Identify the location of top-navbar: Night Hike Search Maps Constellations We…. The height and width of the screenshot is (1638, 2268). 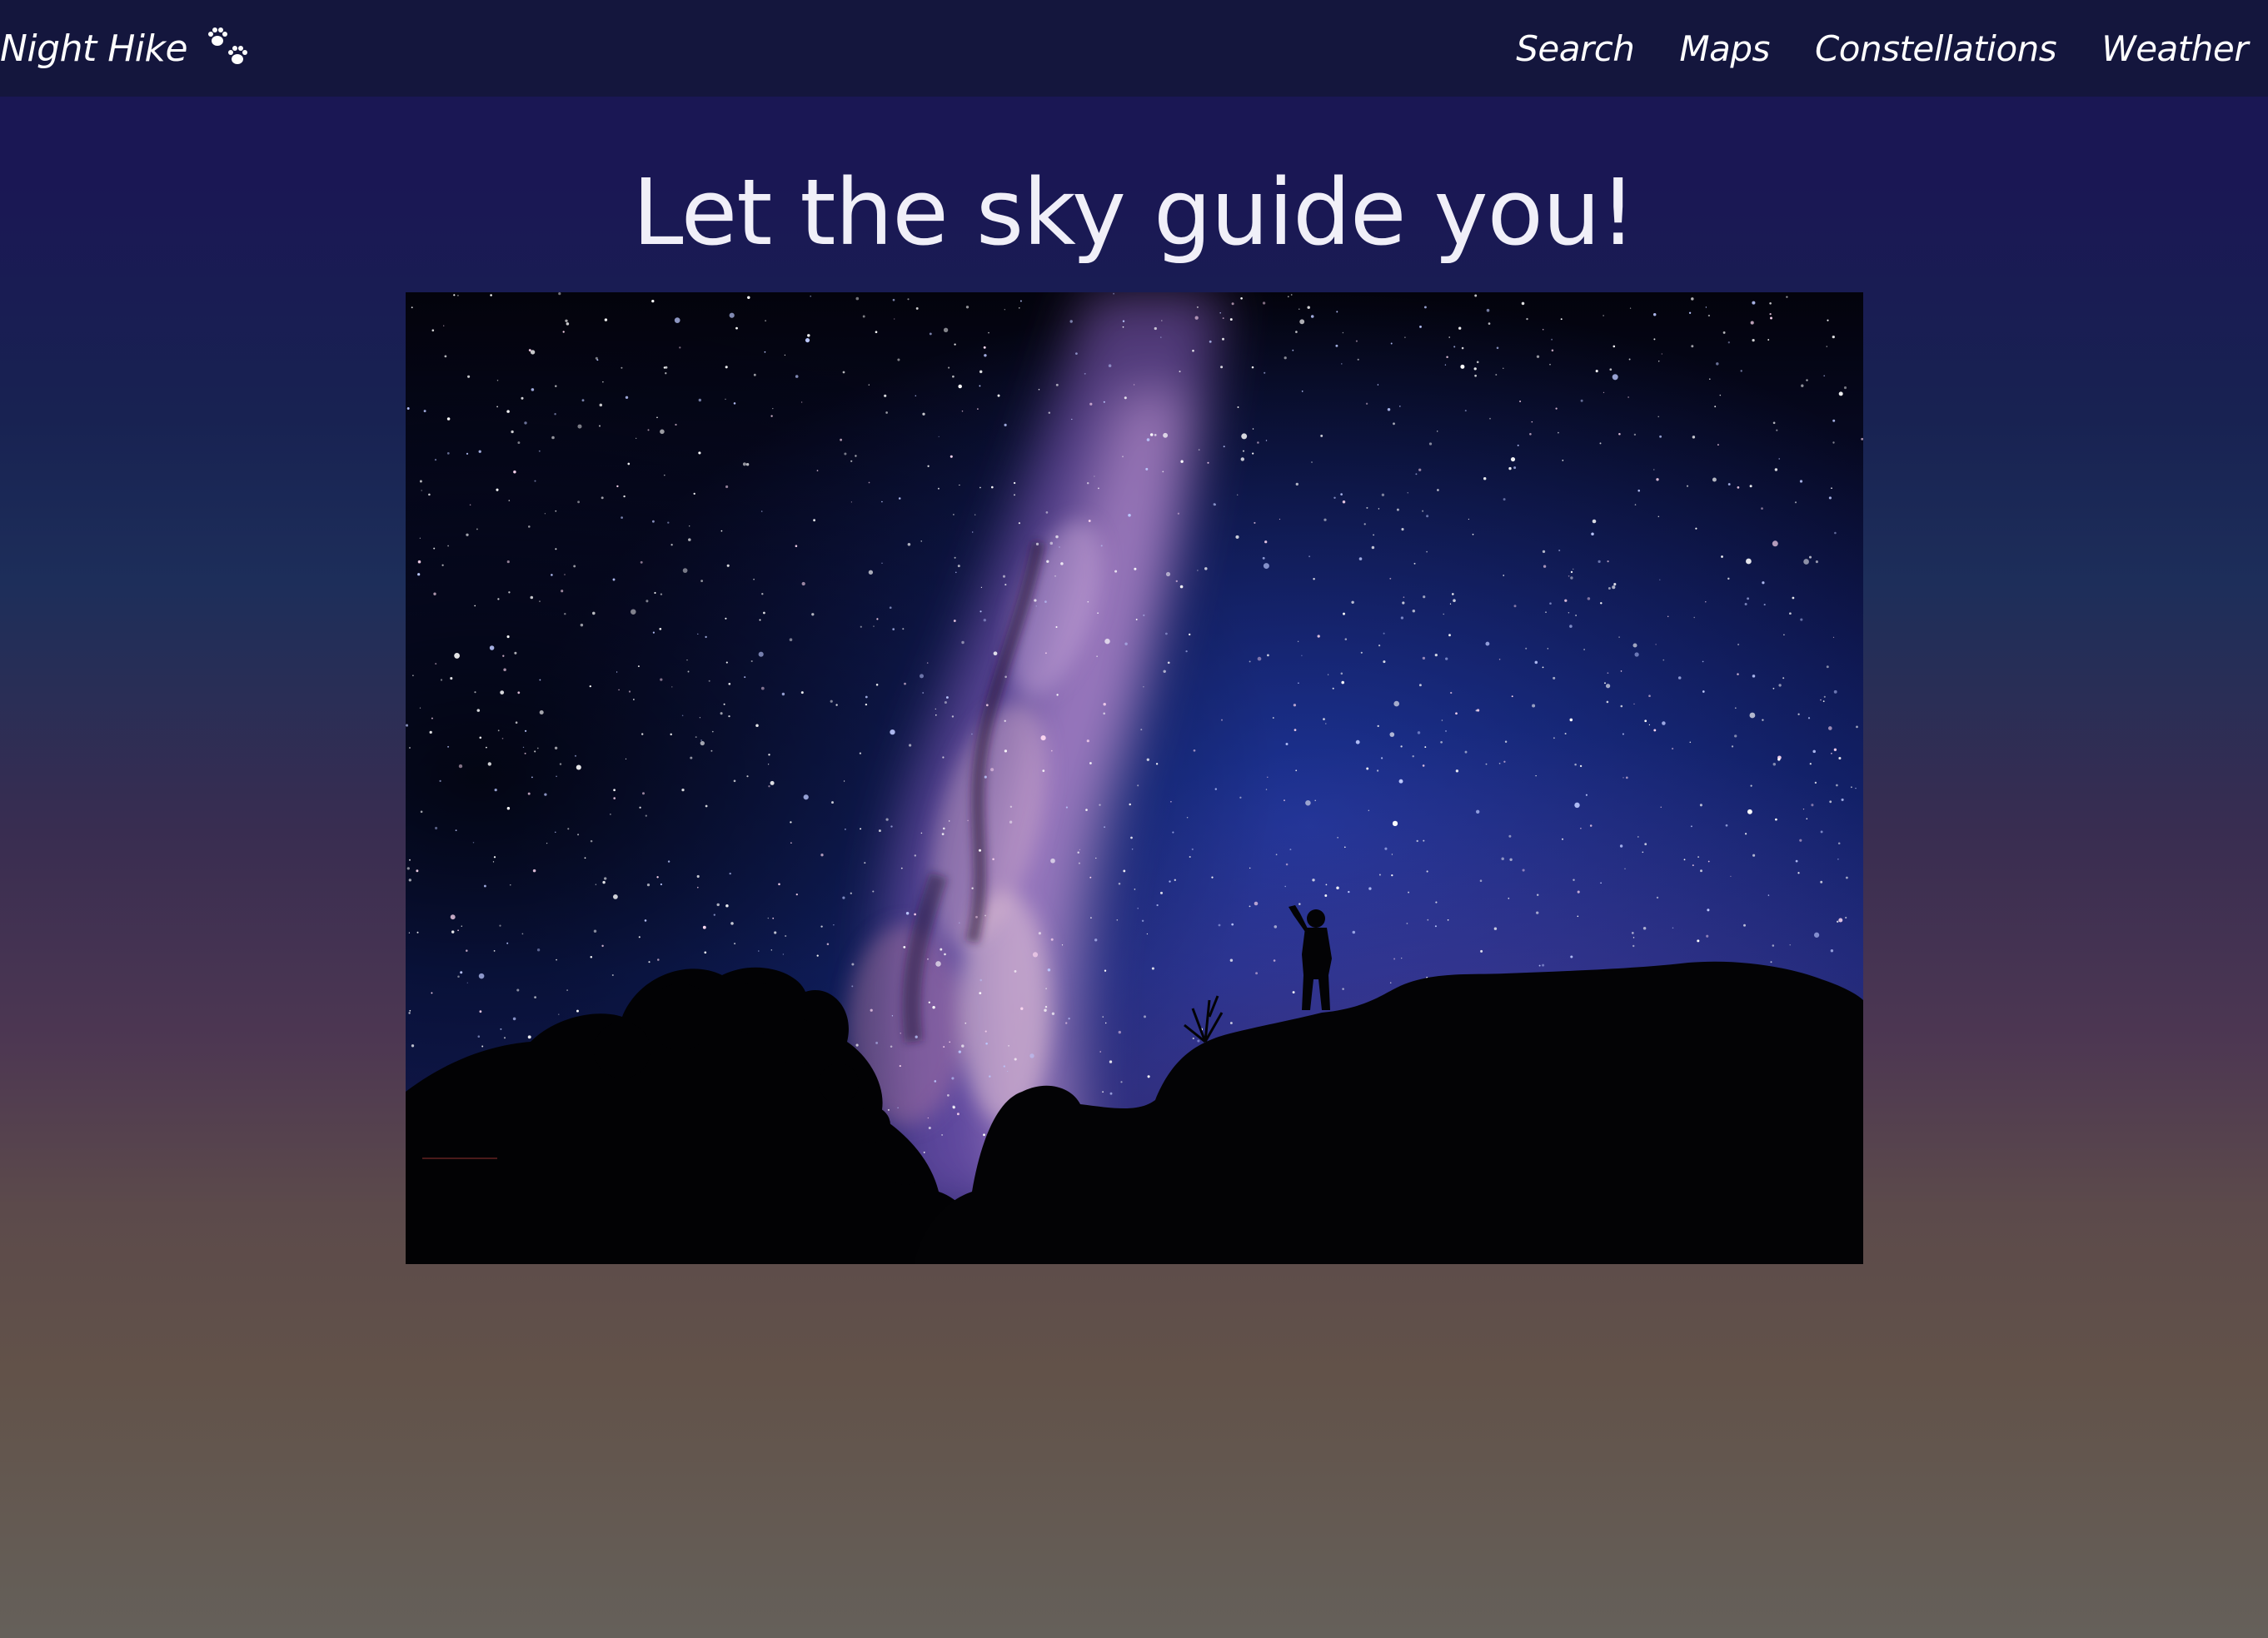
(1134, 48).